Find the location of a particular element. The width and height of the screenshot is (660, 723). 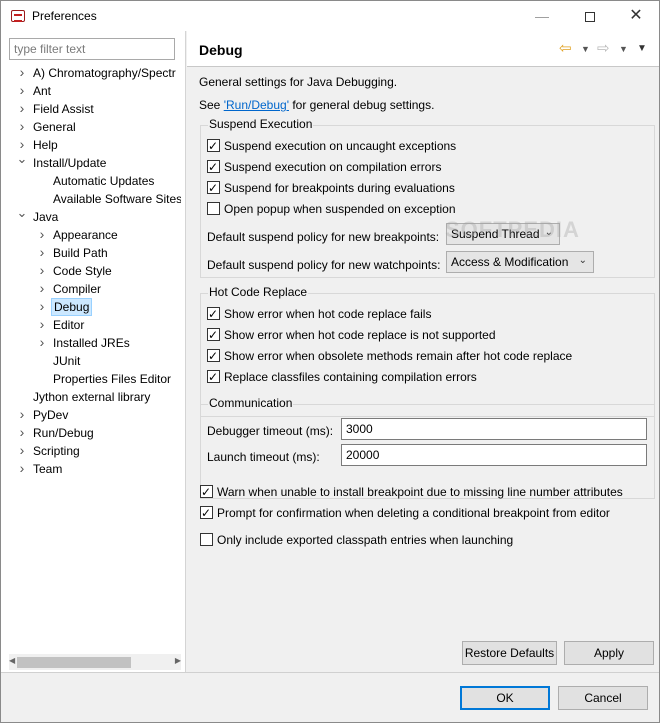

see-suffix: for general debug settings. is located at coordinates (361, 105).